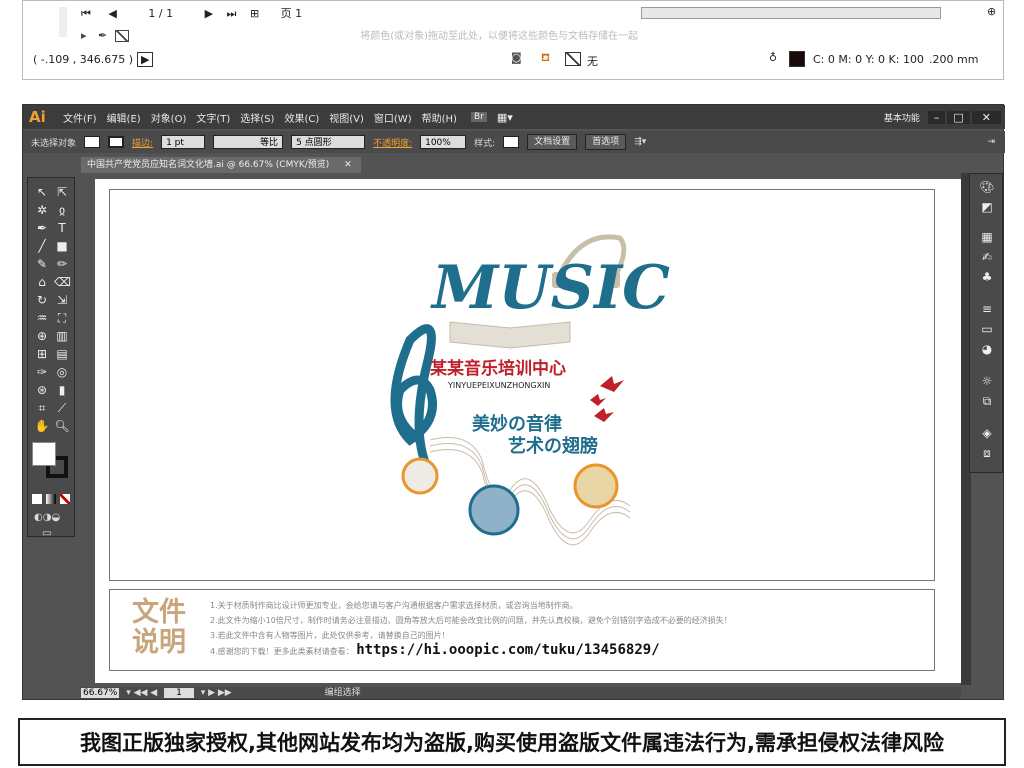  What do you see at coordinates (216, 693) in the screenshot?
I see `nav-arrows-icon: ▾ ▶ ▶▶` at bounding box center [216, 693].